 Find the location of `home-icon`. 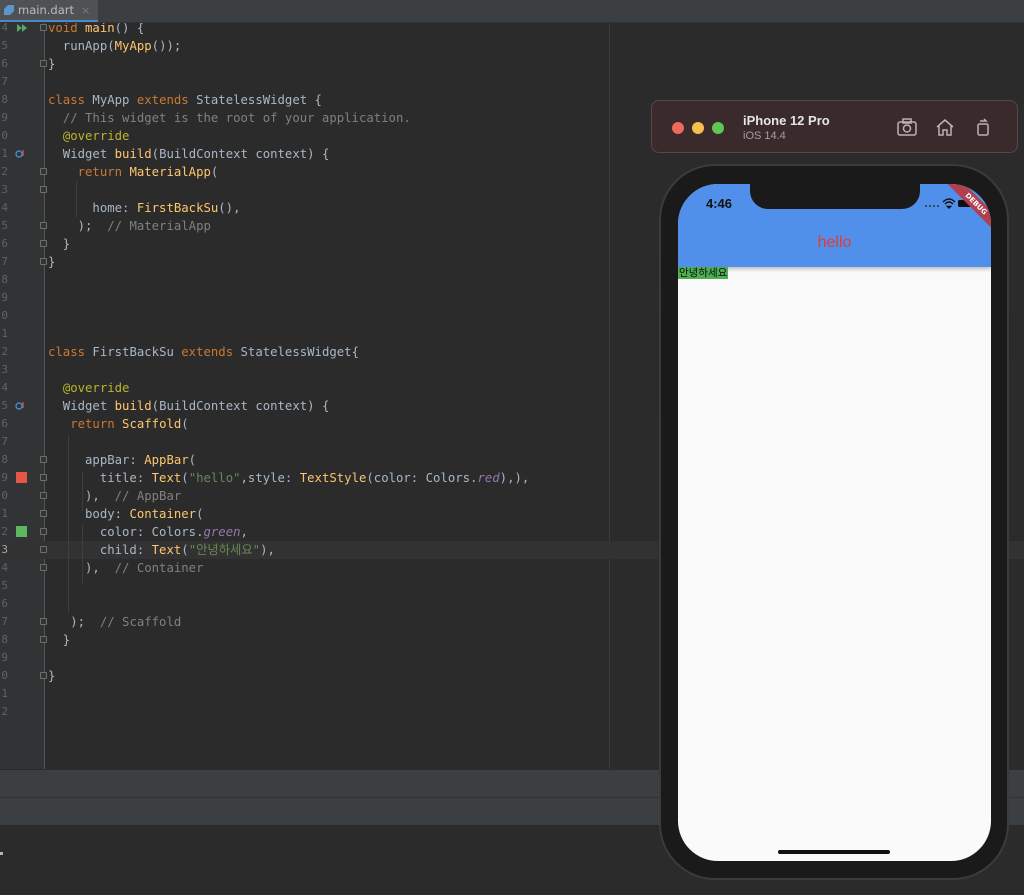

home-icon is located at coordinates (945, 127).